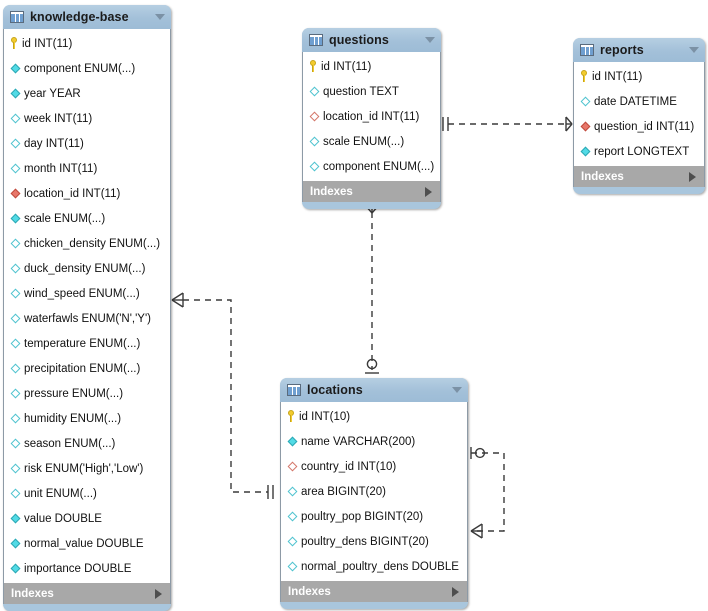  What do you see at coordinates (642, 151) in the screenshot?
I see `column-label: report LONGTEXT` at bounding box center [642, 151].